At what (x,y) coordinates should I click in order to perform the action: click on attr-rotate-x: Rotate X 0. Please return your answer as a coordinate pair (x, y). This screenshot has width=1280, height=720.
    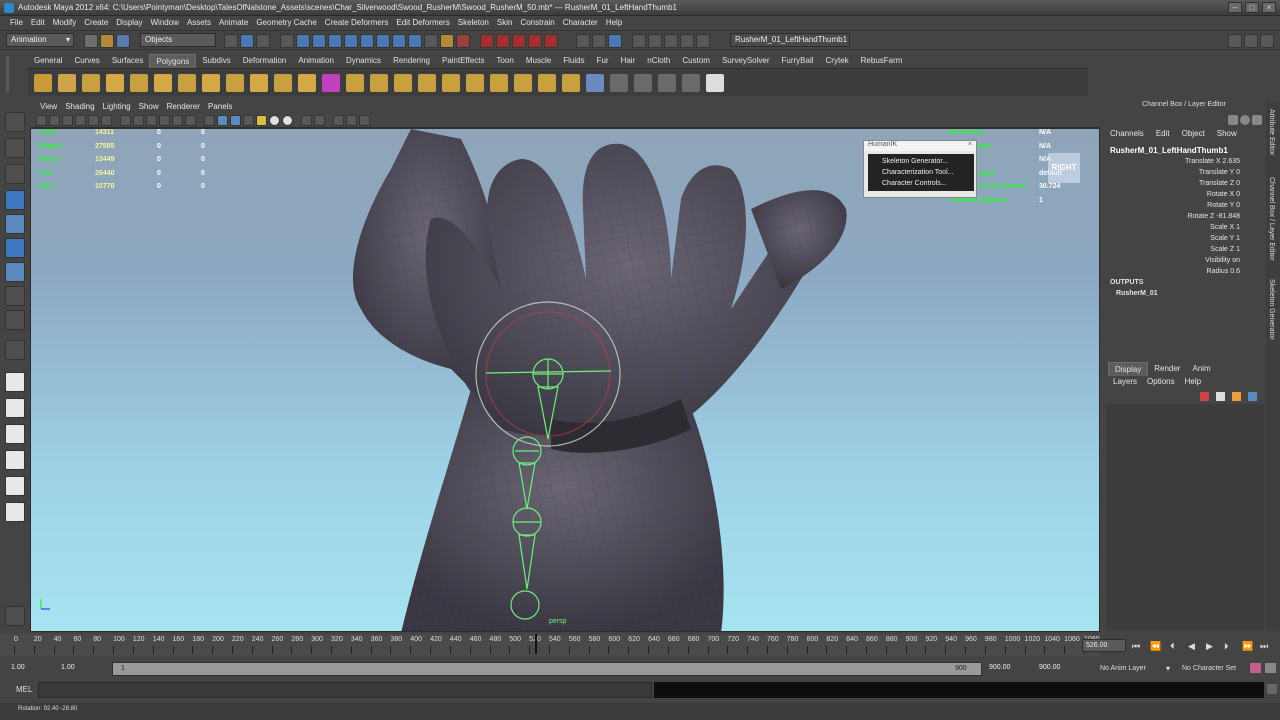
    Looking at the image, I should click on (1172, 194).